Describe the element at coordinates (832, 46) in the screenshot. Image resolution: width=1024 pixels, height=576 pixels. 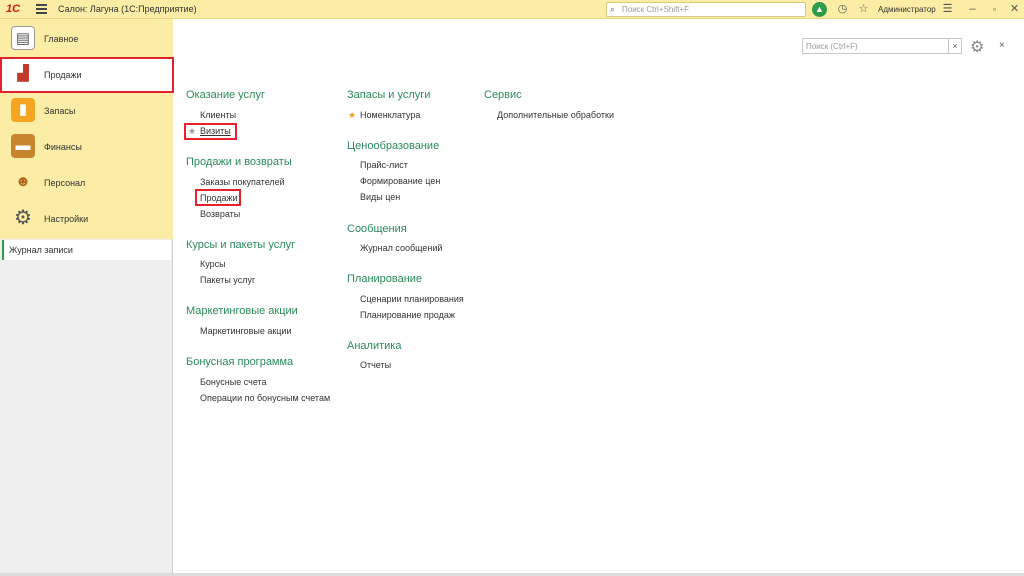
I see `panel-search-placeholder: Поиск (Ctrl+F)` at that location.